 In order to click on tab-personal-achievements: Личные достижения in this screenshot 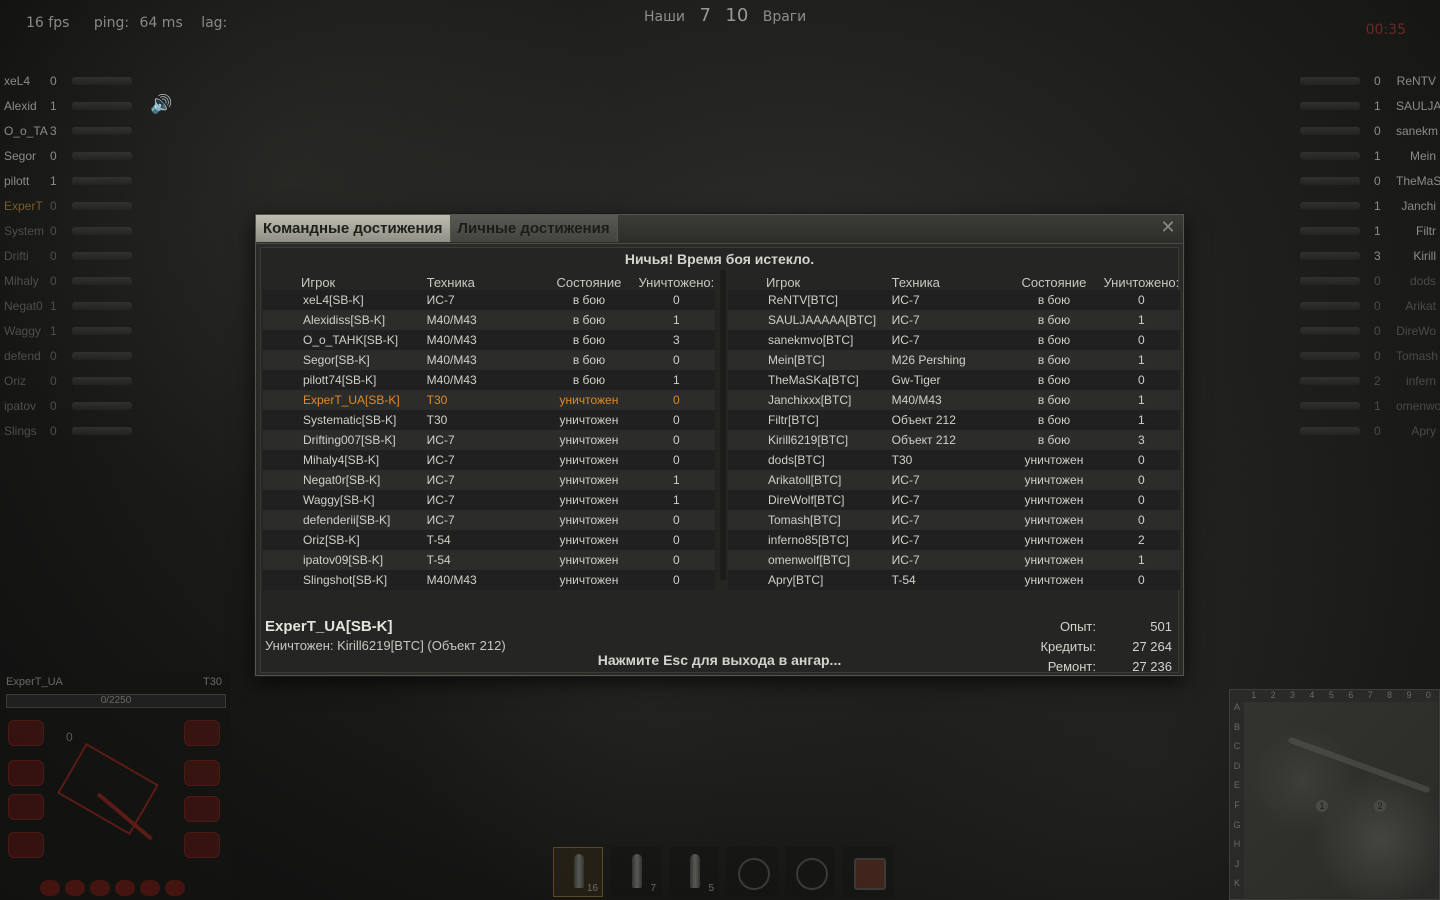, I will do `click(534, 228)`.